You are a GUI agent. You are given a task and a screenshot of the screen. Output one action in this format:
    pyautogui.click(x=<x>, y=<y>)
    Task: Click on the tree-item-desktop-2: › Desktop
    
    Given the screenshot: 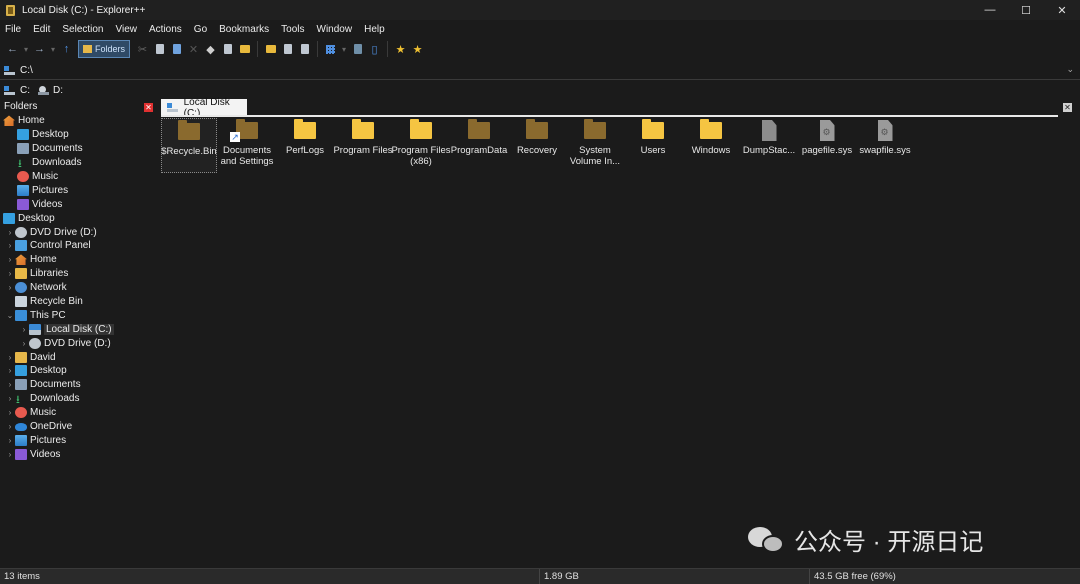 What is the action you would take?
    pyautogui.click(x=70, y=371)
    